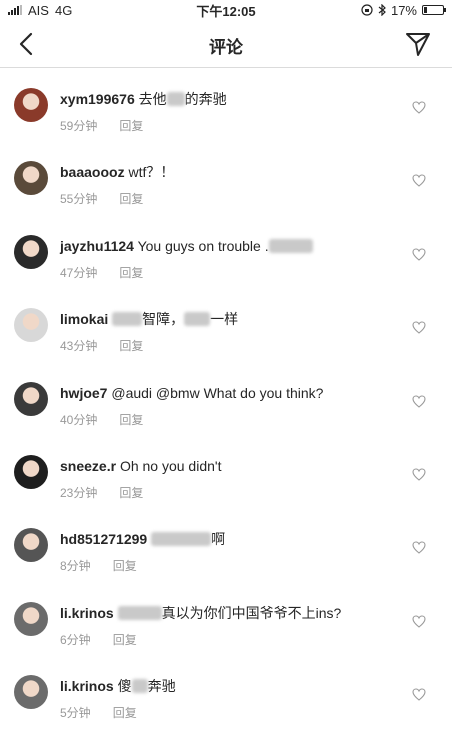 The height and width of the screenshot is (731, 452). What do you see at coordinates (124, 686) in the screenshot?
I see `comment-body-part: 傻` at bounding box center [124, 686].